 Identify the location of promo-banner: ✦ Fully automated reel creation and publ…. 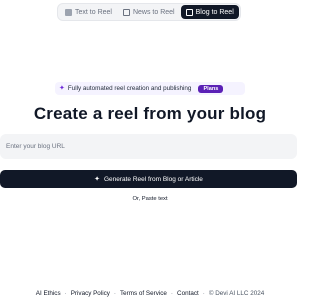
(150, 88).